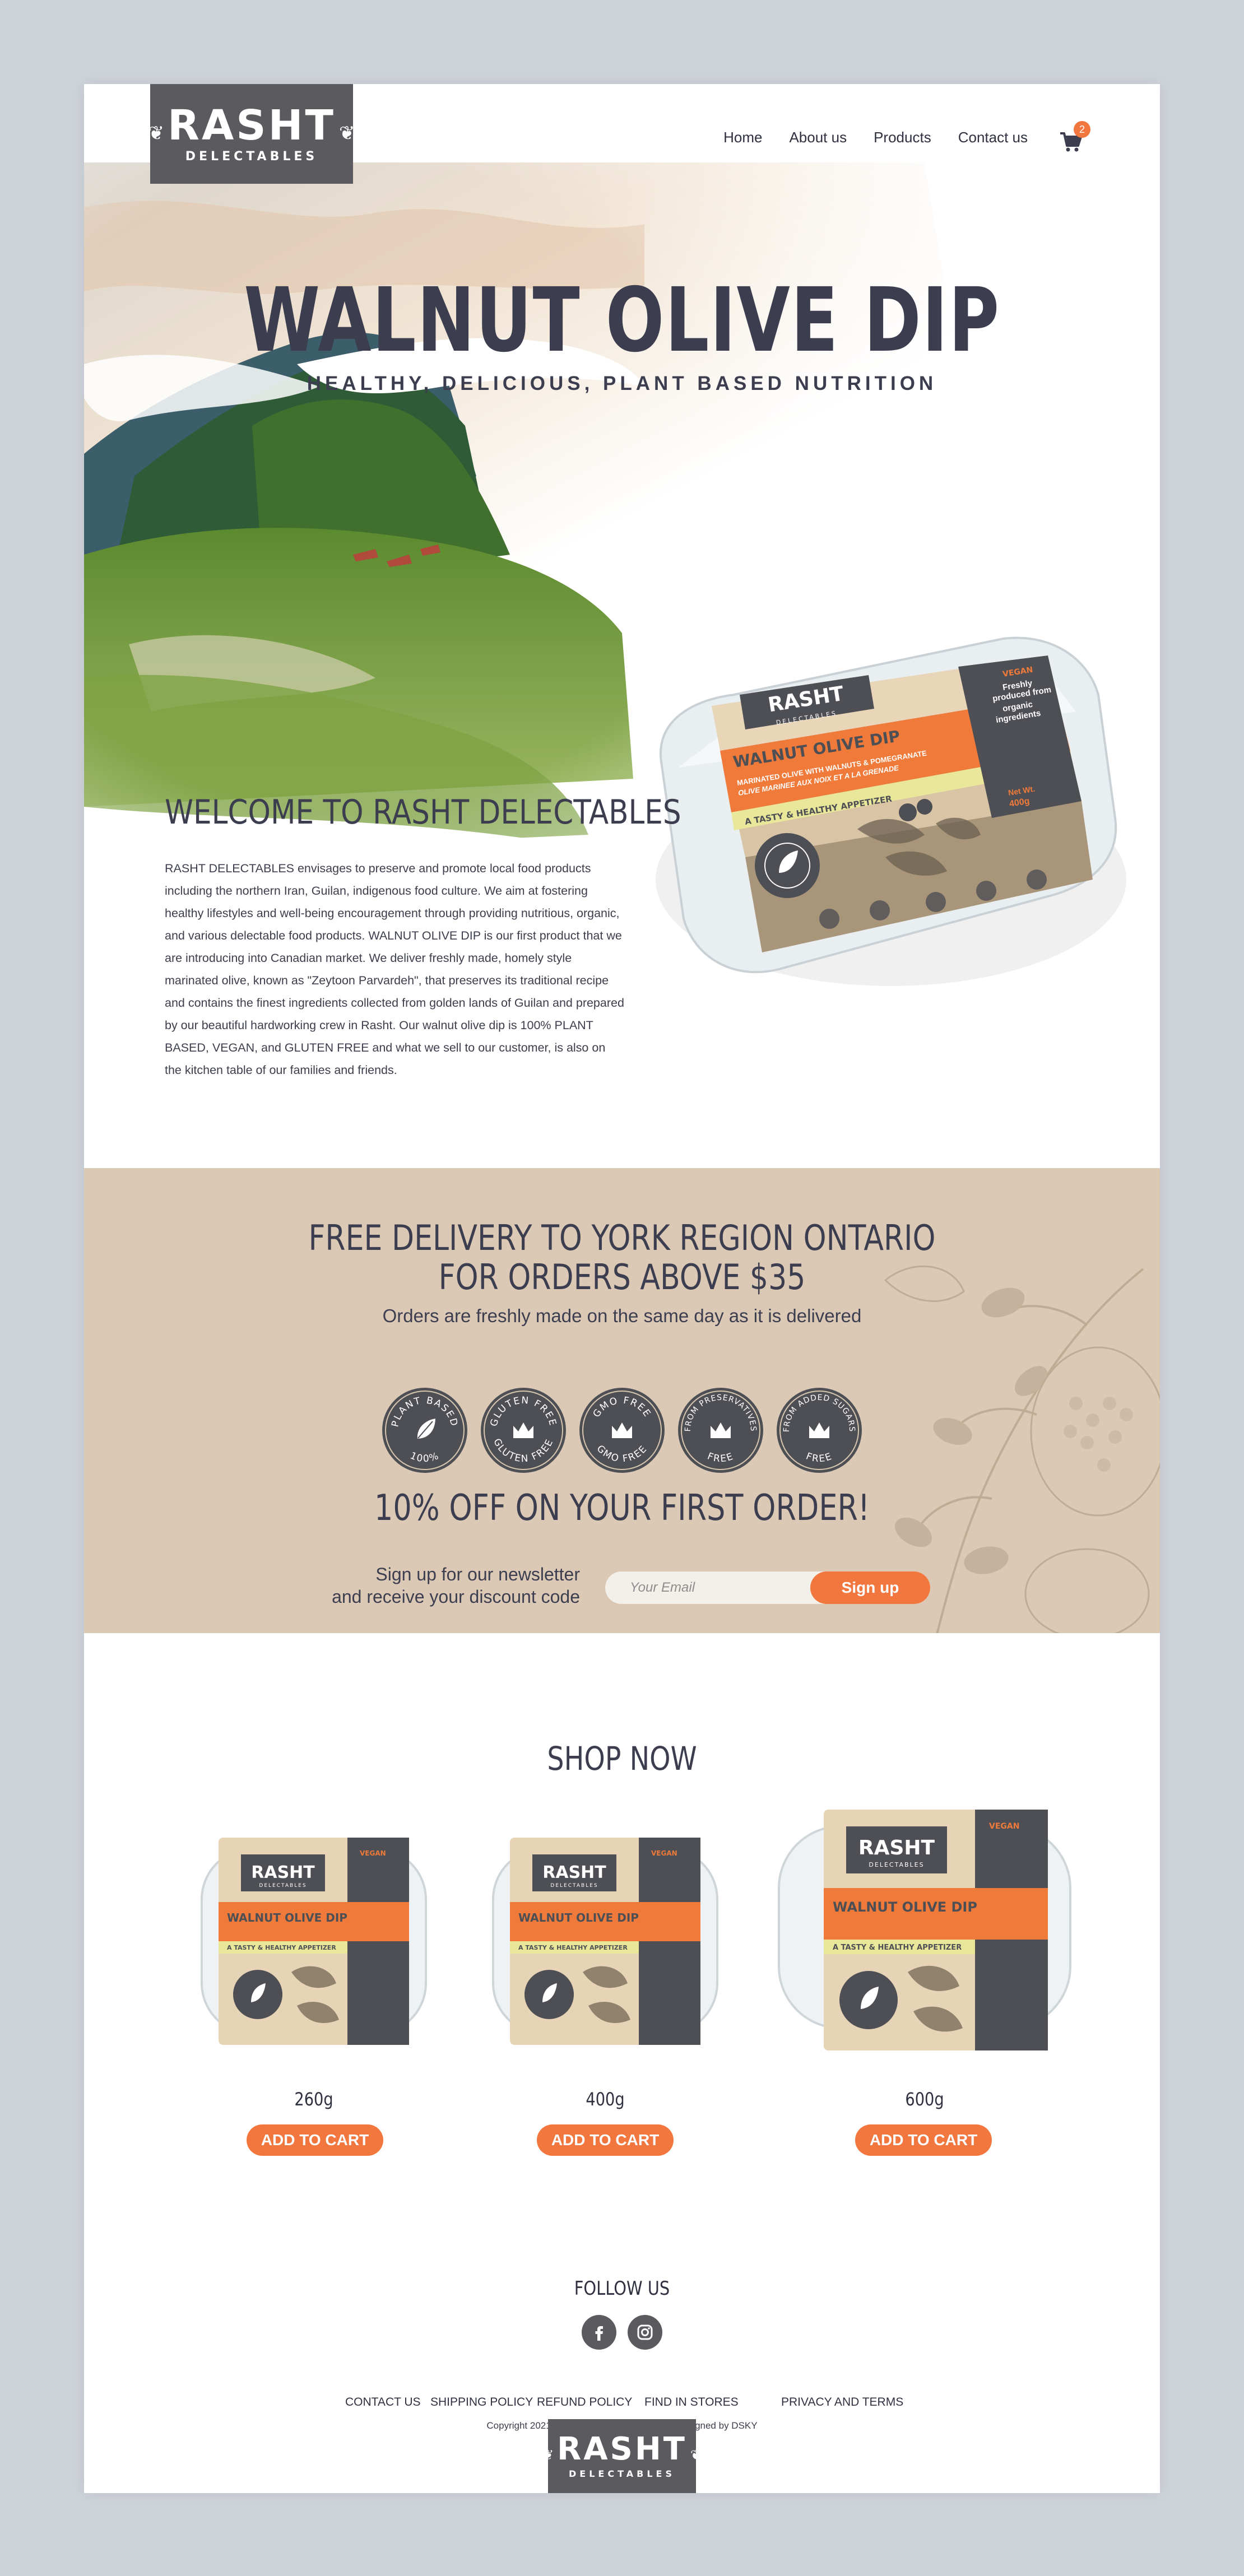 This screenshot has height=2576, width=1244. What do you see at coordinates (584, 2402) in the screenshot?
I see `footer-link-refund-policy: REFUND POLICY` at bounding box center [584, 2402].